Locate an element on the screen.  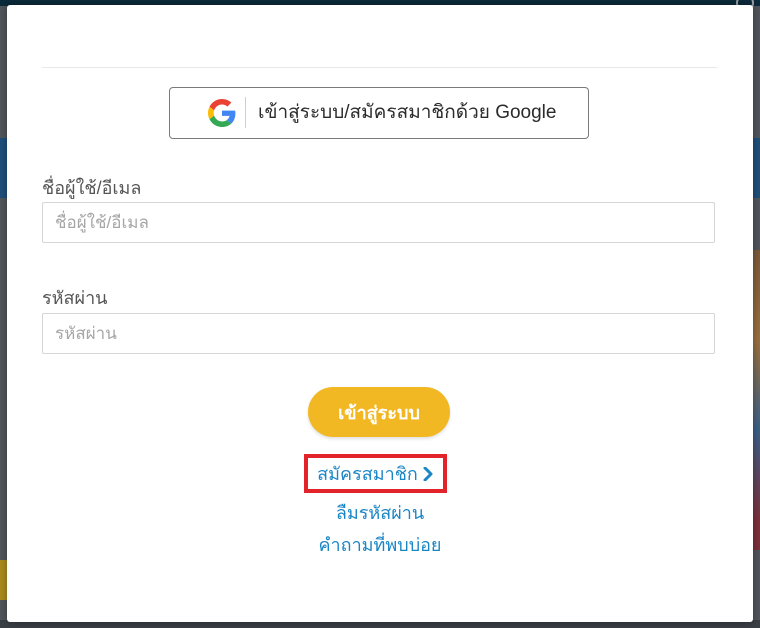
password-label: รหัสผ่าน is located at coordinates (75, 298).